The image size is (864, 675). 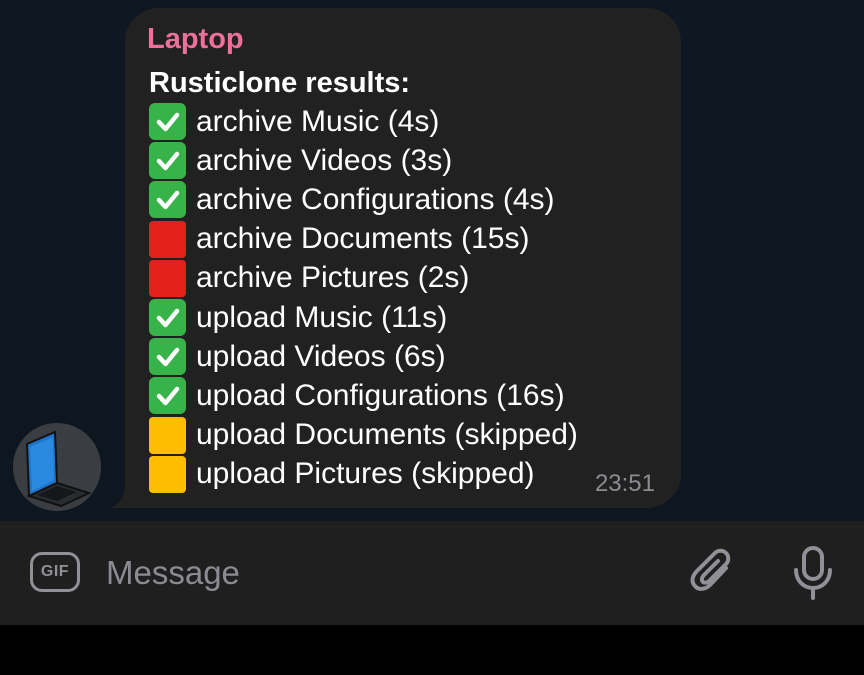 What do you see at coordinates (387, 435) in the screenshot?
I see `result-text: upload Documents (skipped)` at bounding box center [387, 435].